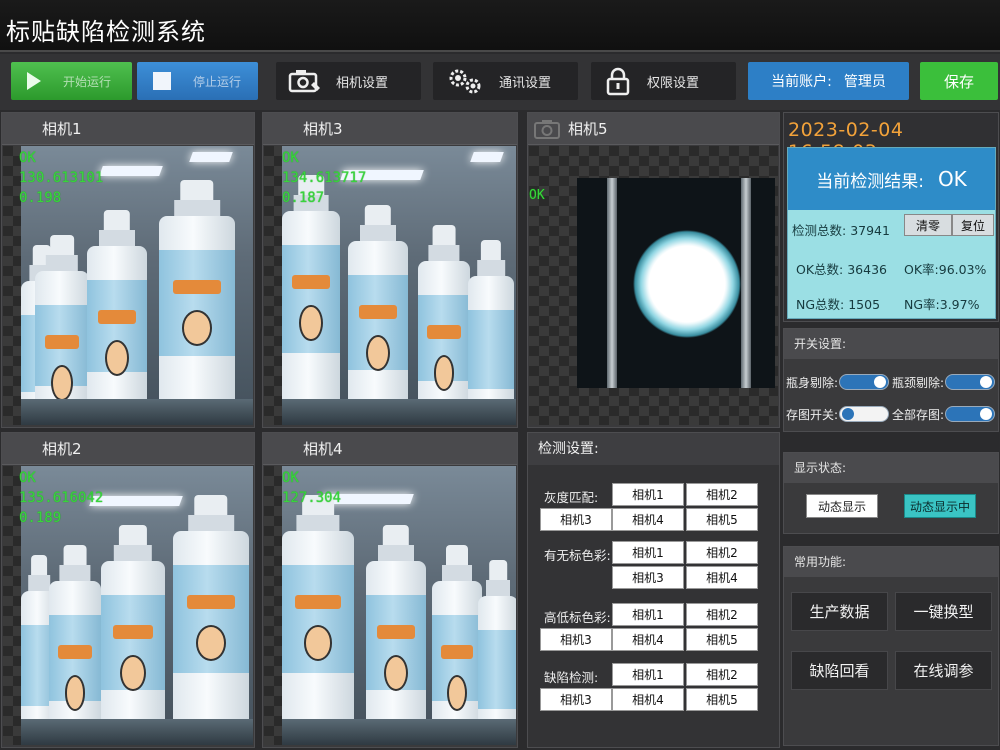  I want to click on camera-1-value2: 0.198, so click(40, 198).